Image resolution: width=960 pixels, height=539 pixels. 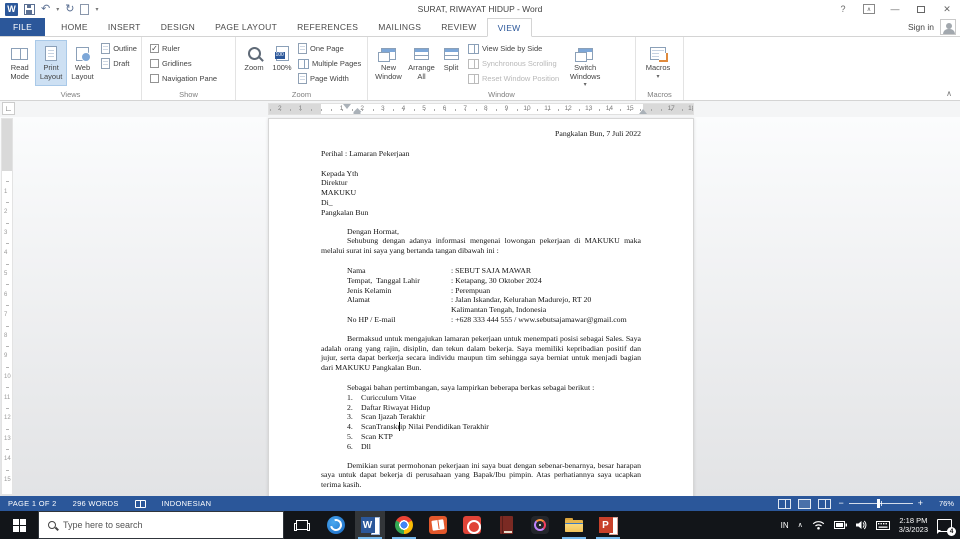 I want to click on zoom-100-button: 100%, so click(x=282, y=63).